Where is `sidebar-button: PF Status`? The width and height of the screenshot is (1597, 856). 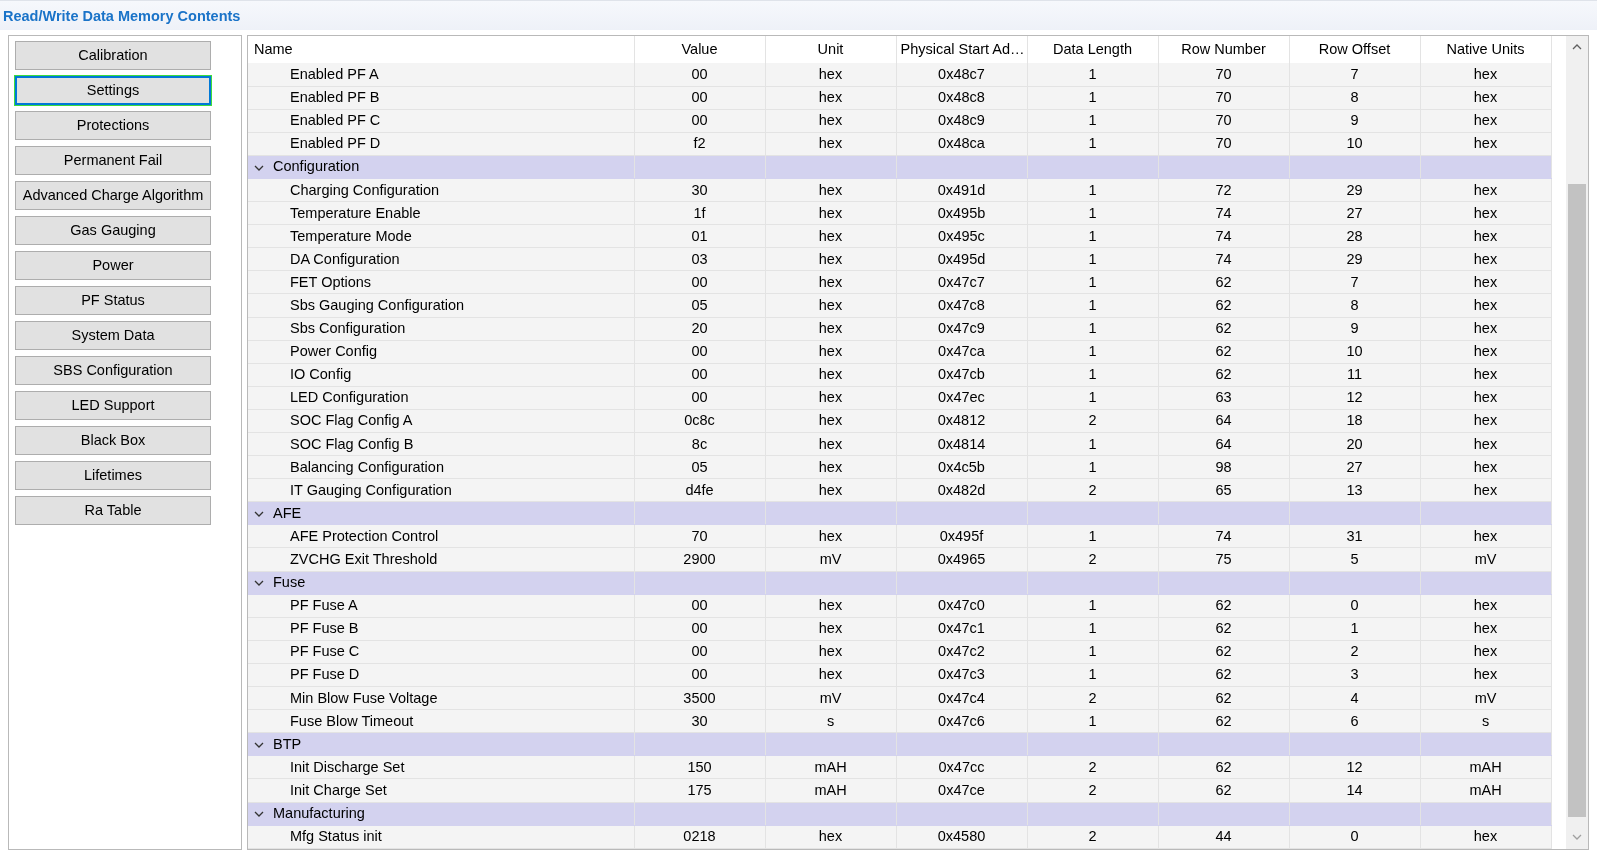 sidebar-button: PF Status is located at coordinates (113, 300).